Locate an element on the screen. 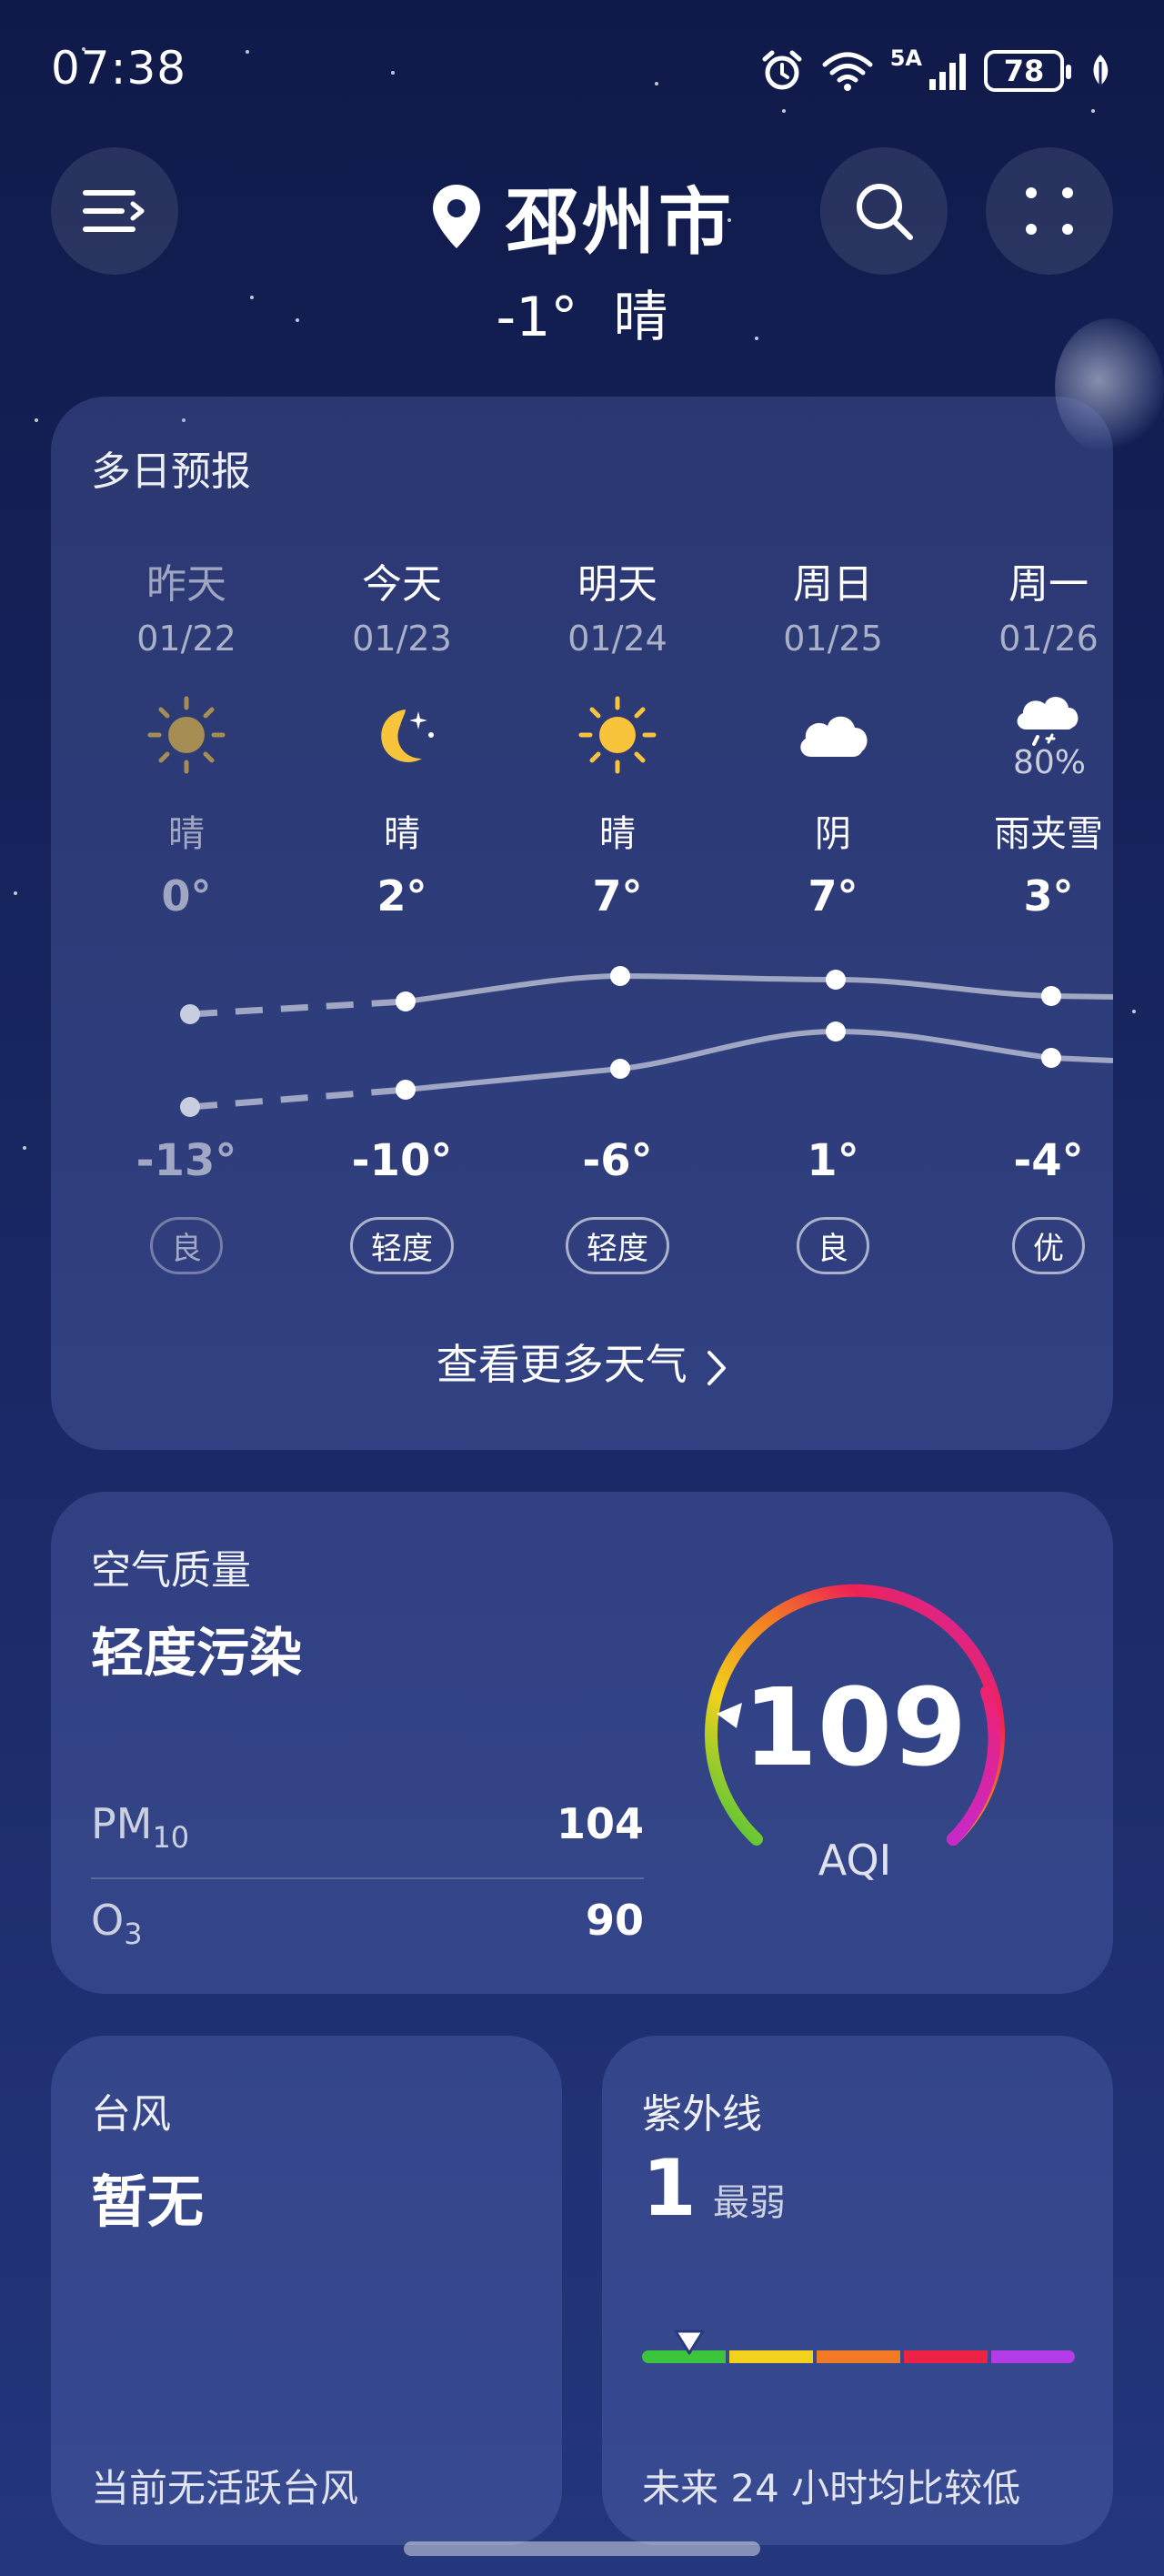 The image size is (1164, 2576). pollutant-name: O3 is located at coordinates (117, 1924).